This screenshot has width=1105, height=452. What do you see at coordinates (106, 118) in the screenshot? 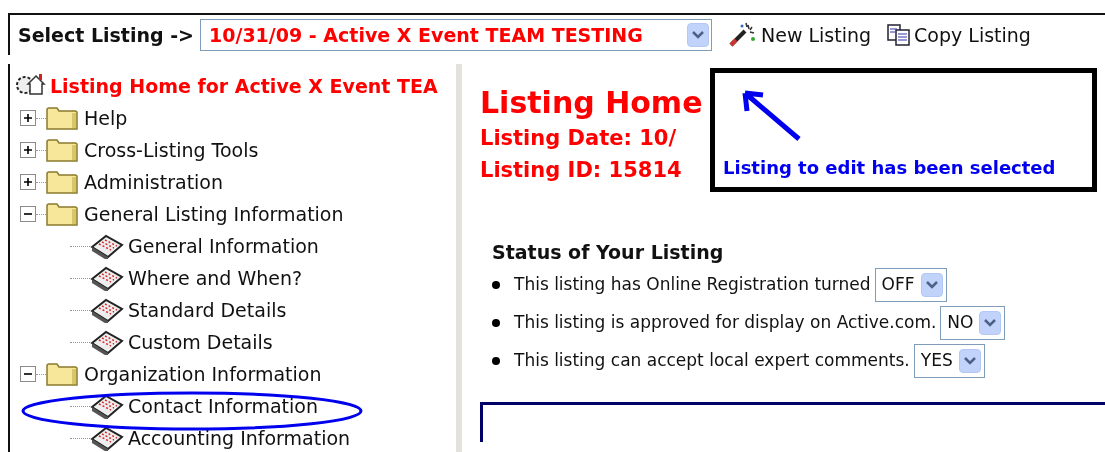
I see `tree-folder-item: Help` at bounding box center [106, 118].